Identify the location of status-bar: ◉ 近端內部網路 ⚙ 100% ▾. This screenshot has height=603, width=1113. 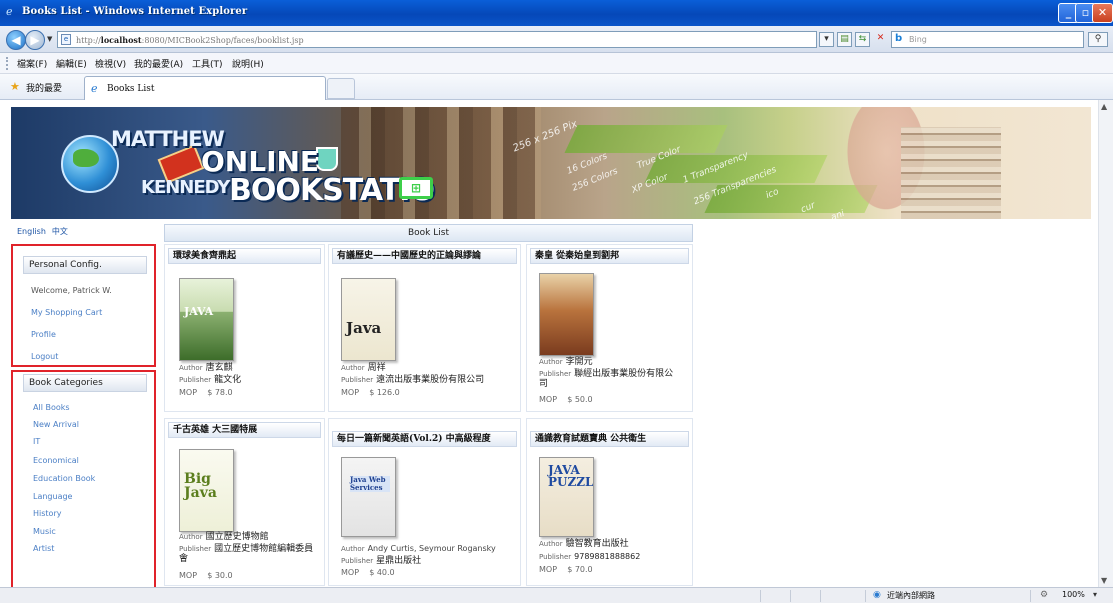
(556, 595).